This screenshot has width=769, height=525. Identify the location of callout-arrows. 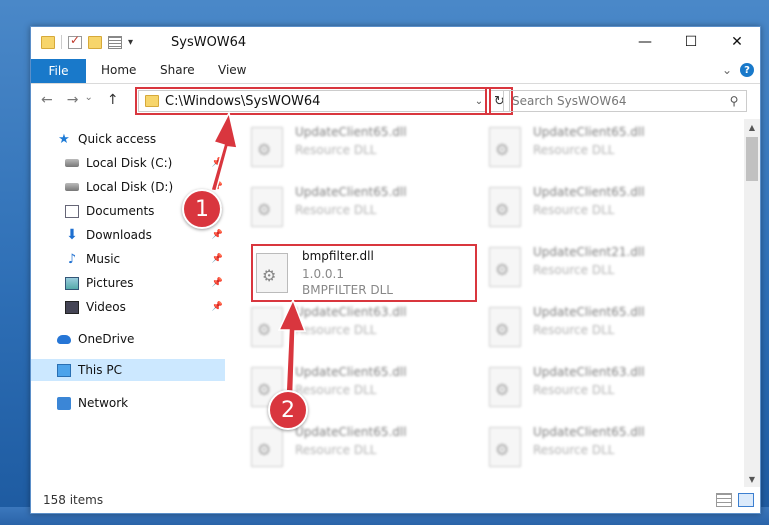
(258, 253).